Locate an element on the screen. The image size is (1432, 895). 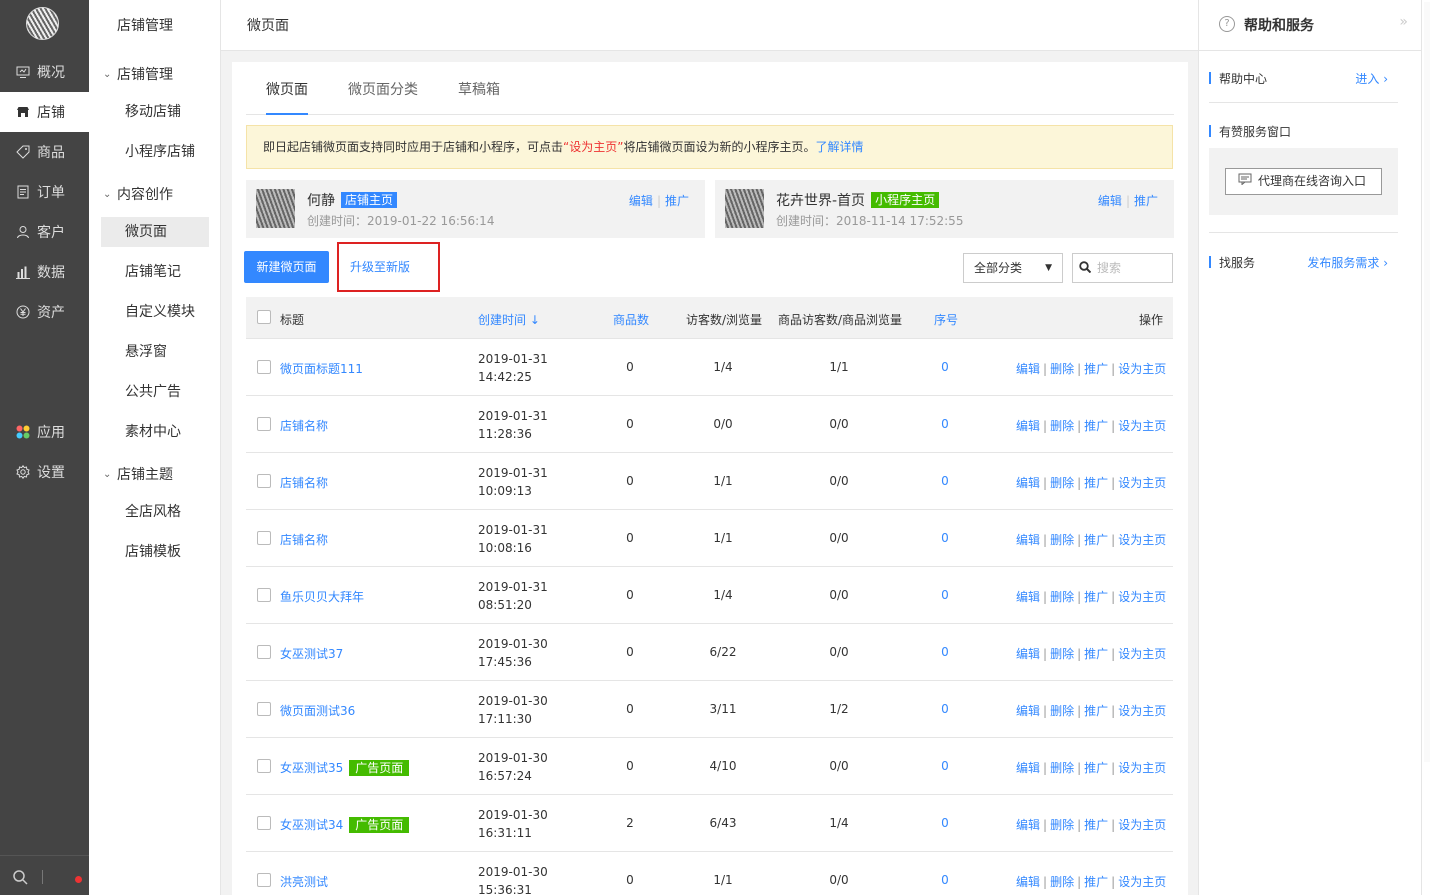
nav-item-4: 客户 is located at coordinates (44, 232).